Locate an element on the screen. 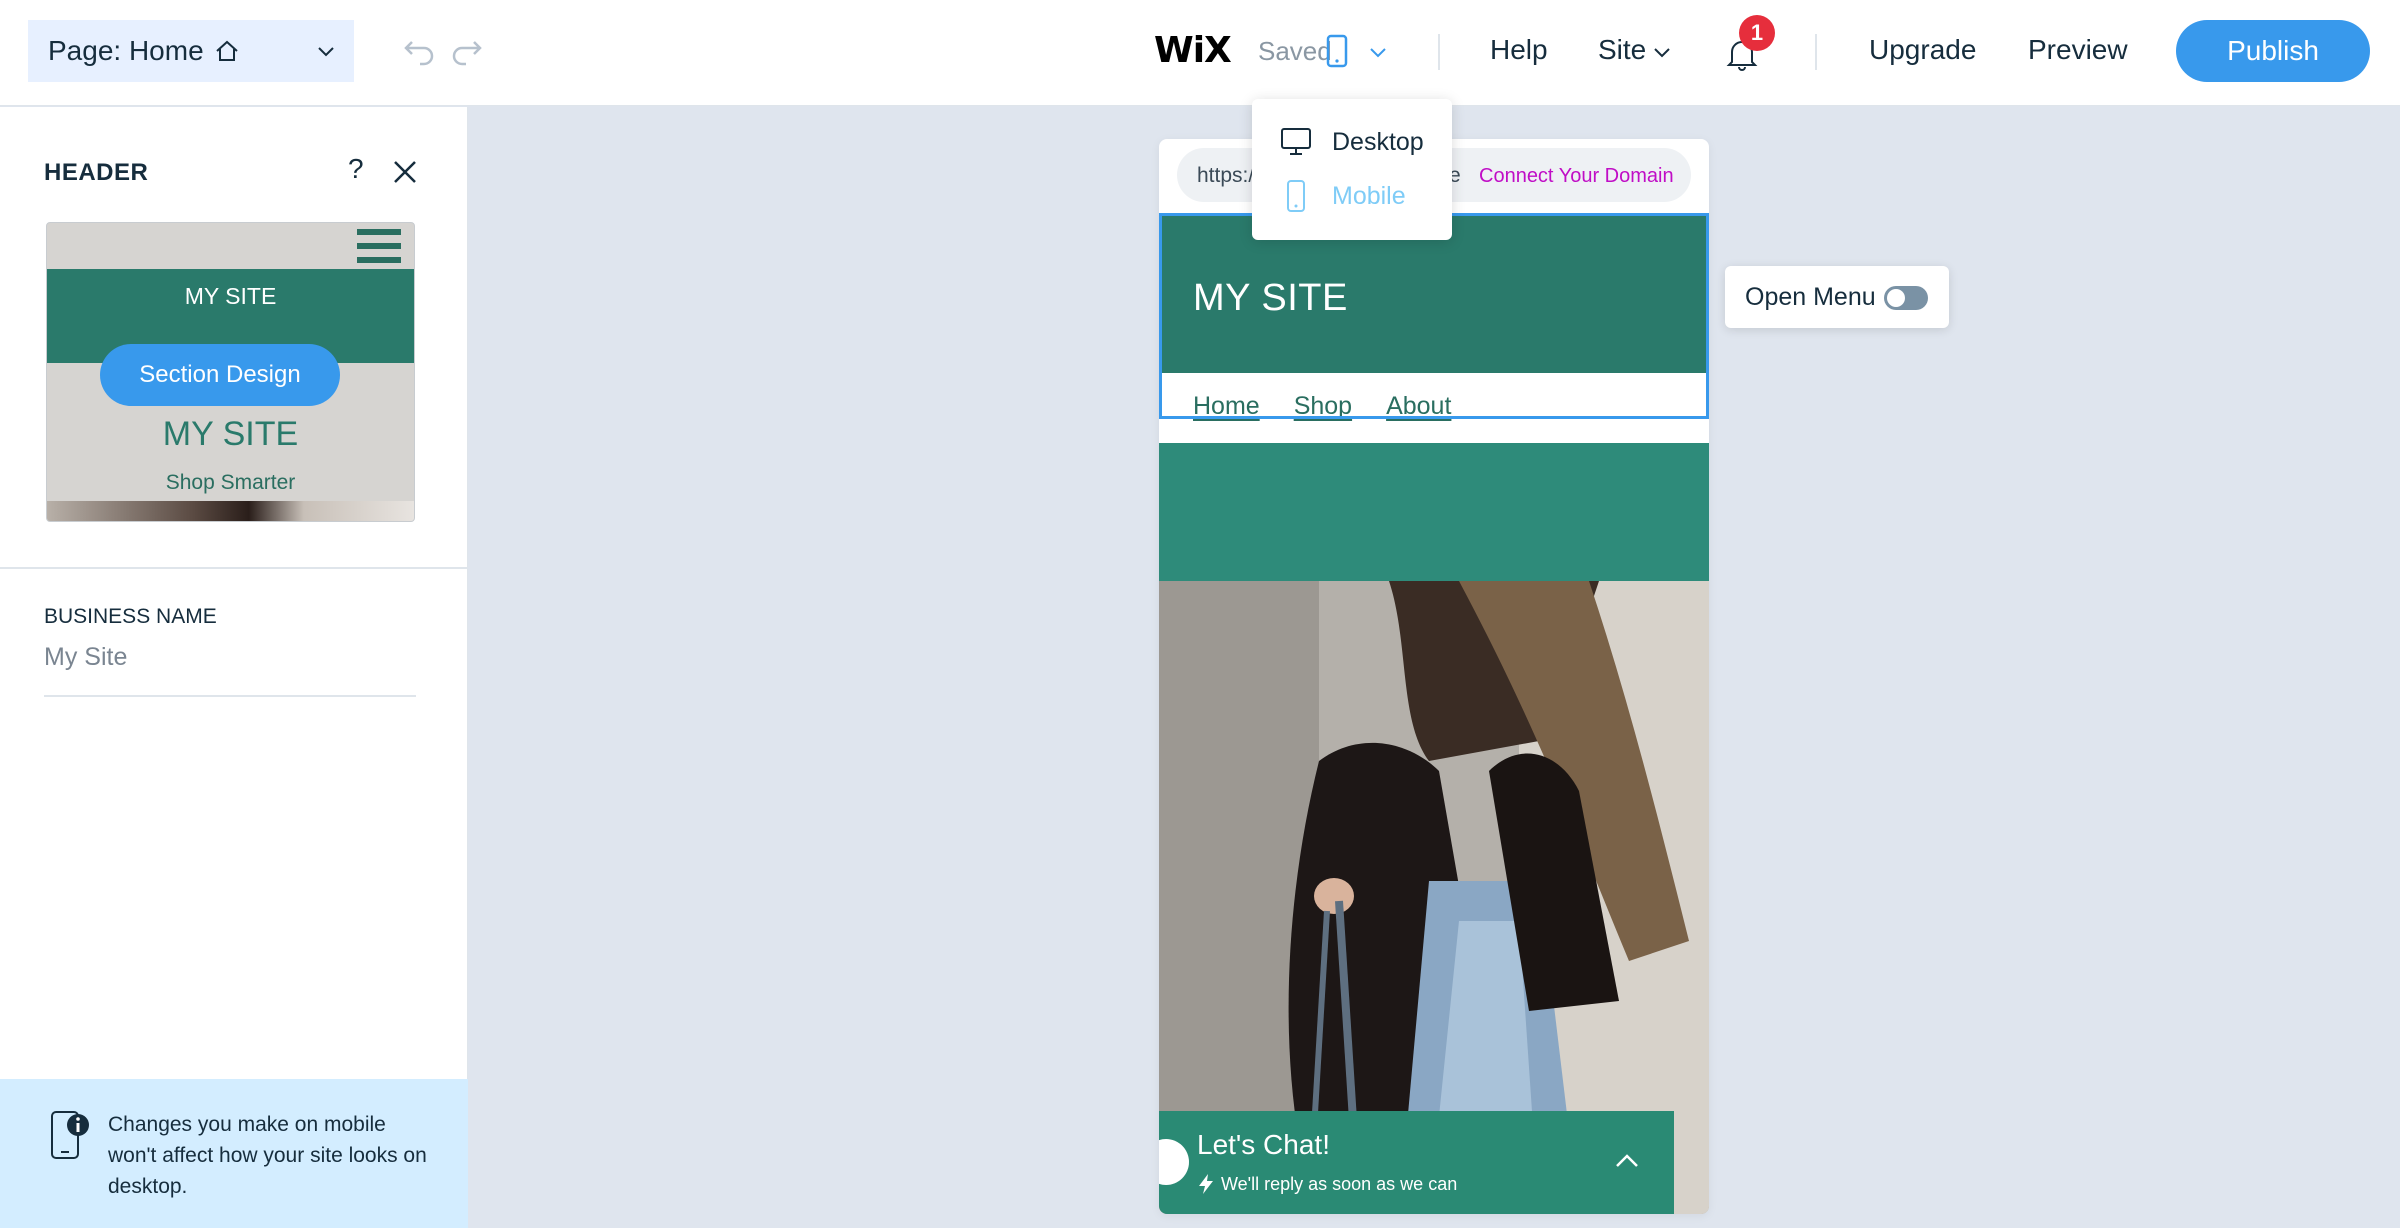  preview-tagline: Shop Smarter is located at coordinates (230, 482).